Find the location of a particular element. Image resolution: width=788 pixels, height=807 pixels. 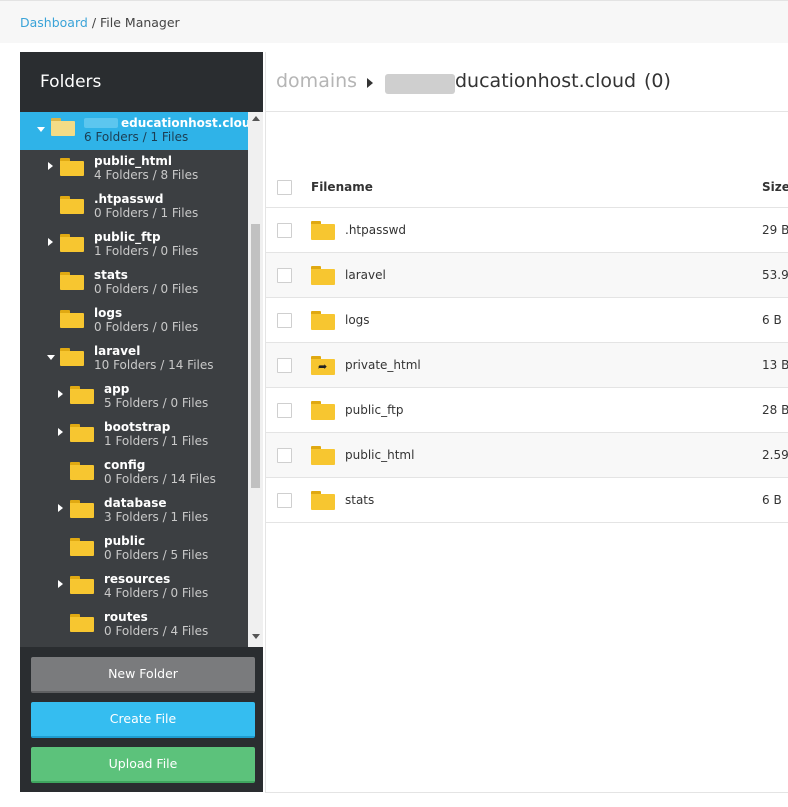

tree-node-resources: resources 4 Folders / 0 Files is located at coordinates (134, 587).